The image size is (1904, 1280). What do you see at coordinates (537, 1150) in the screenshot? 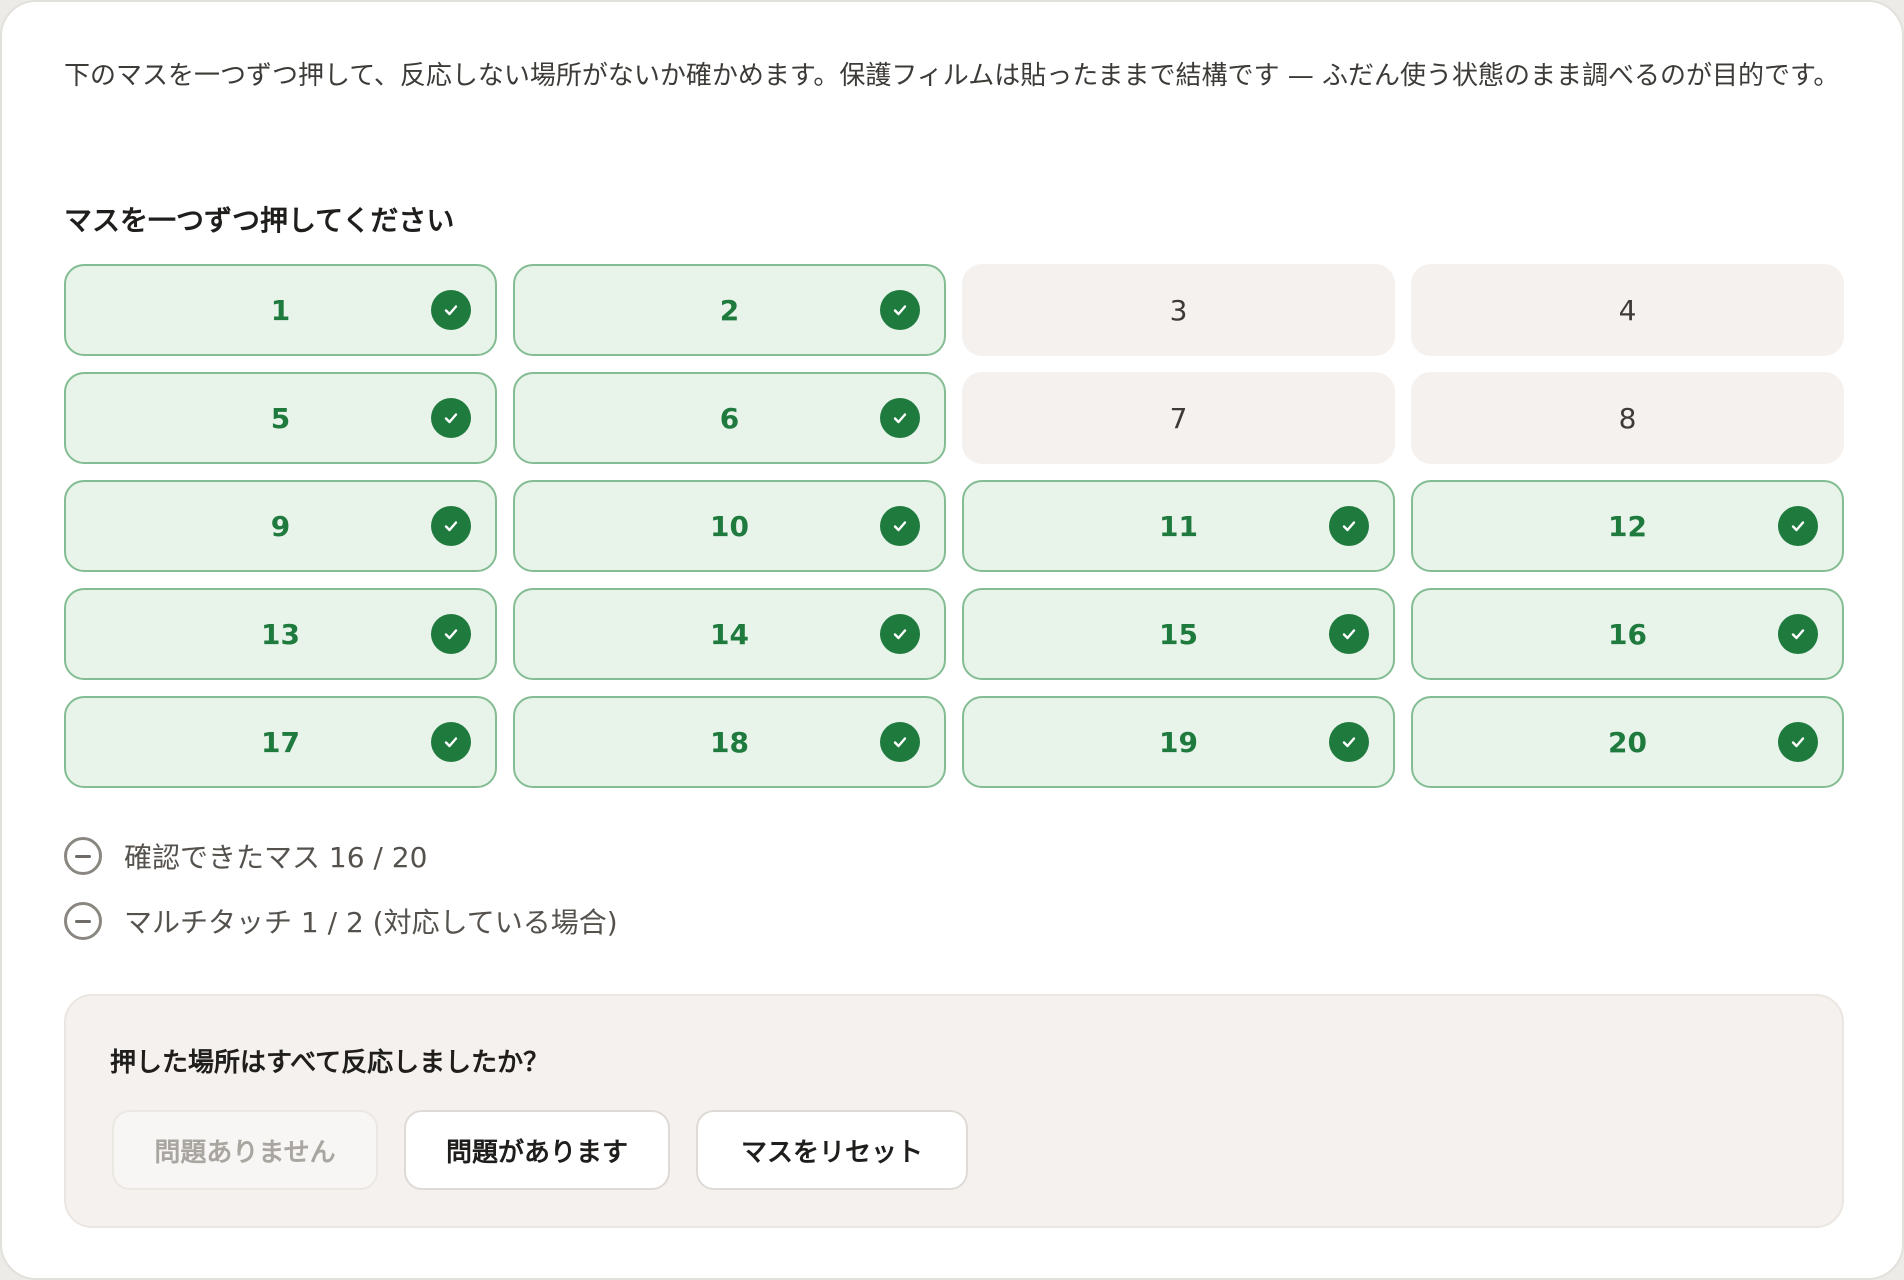
I see `report-problem-button: 問題があります` at bounding box center [537, 1150].